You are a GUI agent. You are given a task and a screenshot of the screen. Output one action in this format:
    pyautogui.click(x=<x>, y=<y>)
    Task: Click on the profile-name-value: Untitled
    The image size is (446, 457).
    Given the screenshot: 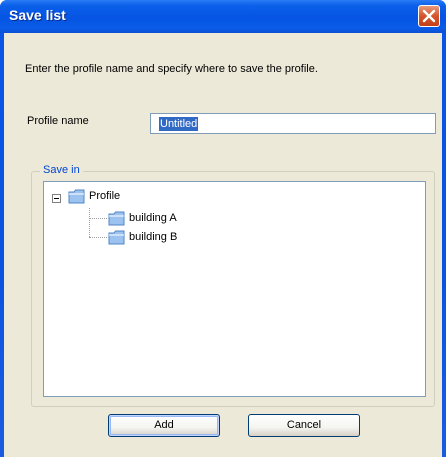 What is the action you would take?
    pyautogui.click(x=179, y=124)
    